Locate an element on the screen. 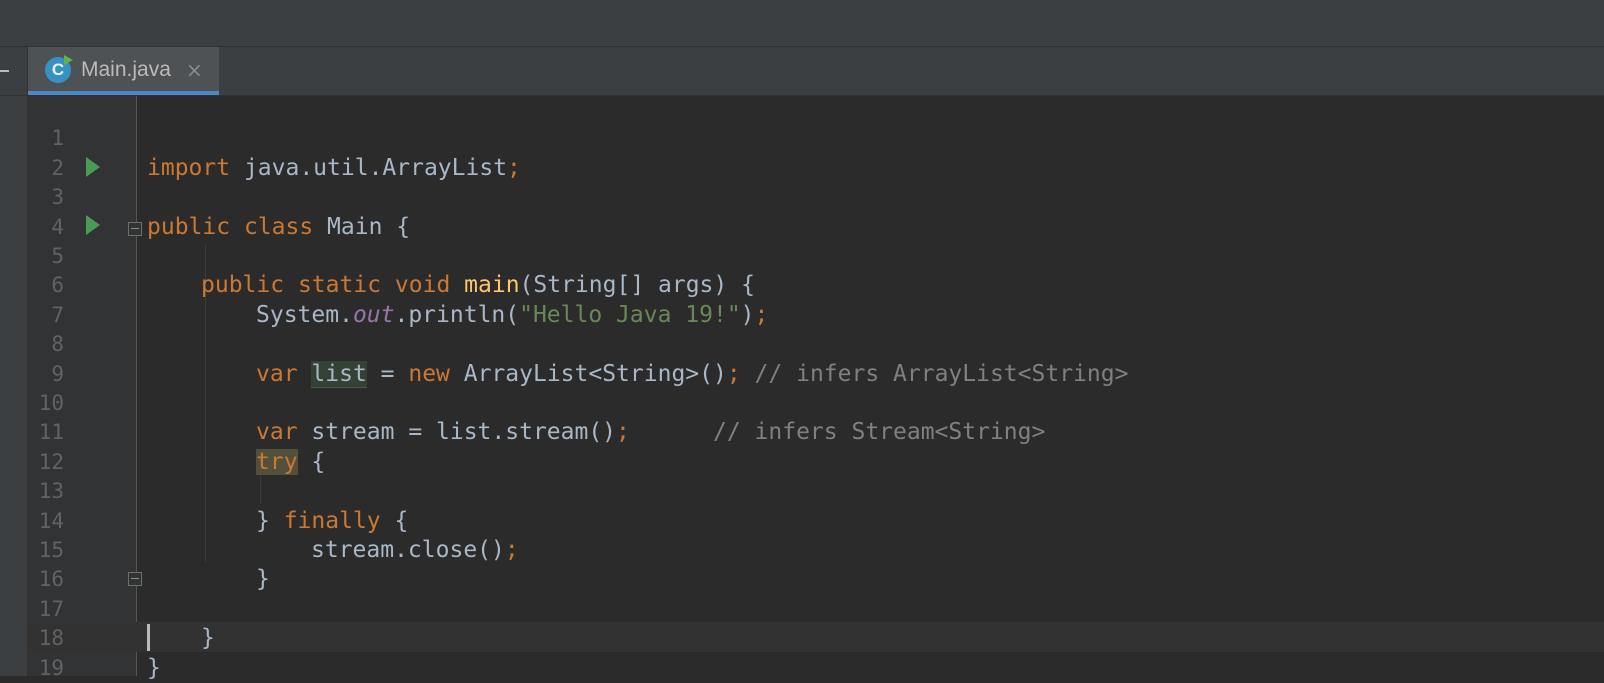 This screenshot has width=1604, height=683. code-line: 15 } is located at coordinates (802, 549).